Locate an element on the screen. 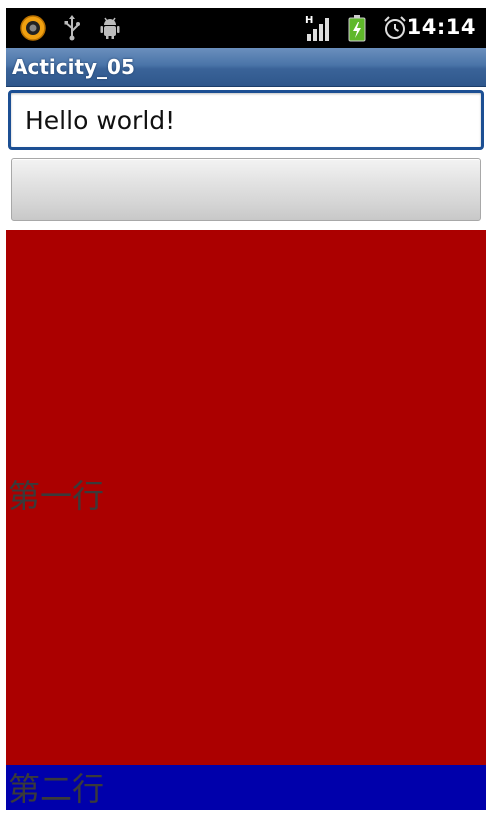 The width and height of the screenshot is (494, 814). android-debug-icon is located at coordinates (110, 28).